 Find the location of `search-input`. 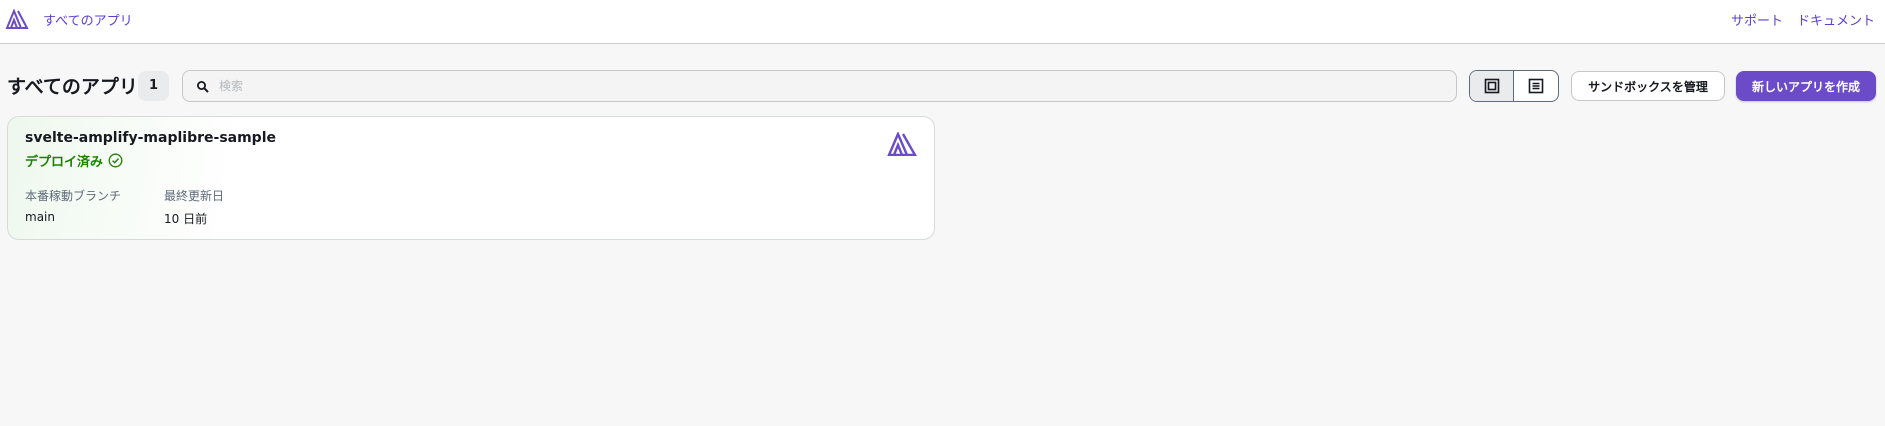

search-input is located at coordinates (829, 86).